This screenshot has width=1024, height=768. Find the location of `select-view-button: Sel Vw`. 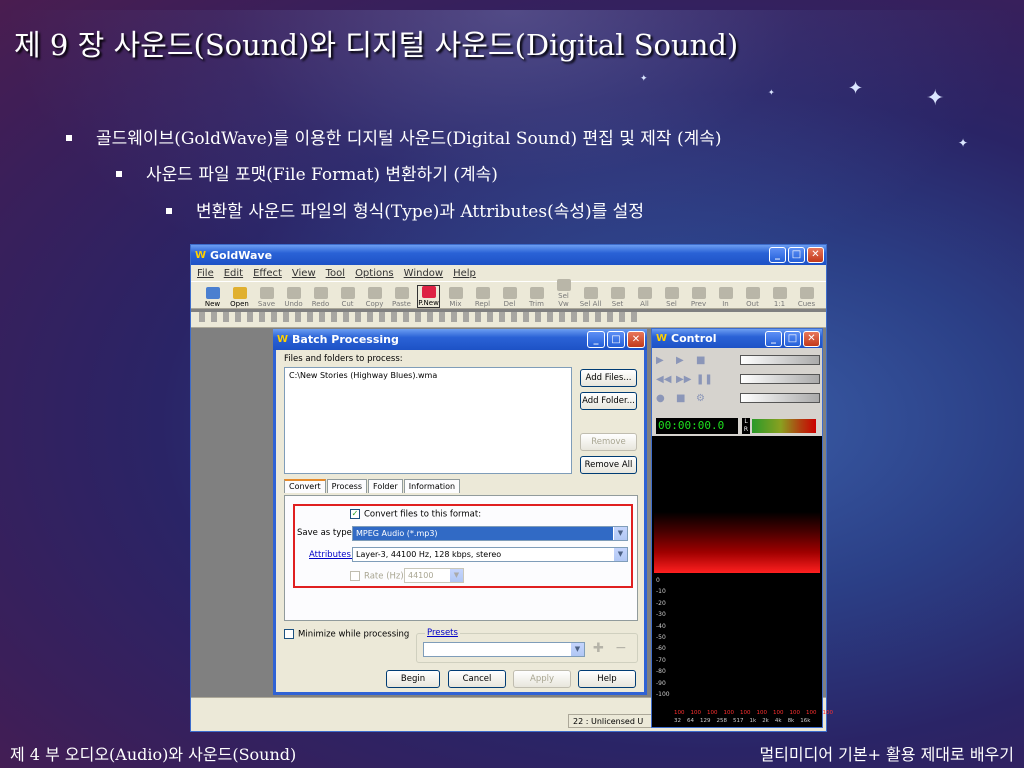

select-view-button: Sel Vw is located at coordinates (563, 293).